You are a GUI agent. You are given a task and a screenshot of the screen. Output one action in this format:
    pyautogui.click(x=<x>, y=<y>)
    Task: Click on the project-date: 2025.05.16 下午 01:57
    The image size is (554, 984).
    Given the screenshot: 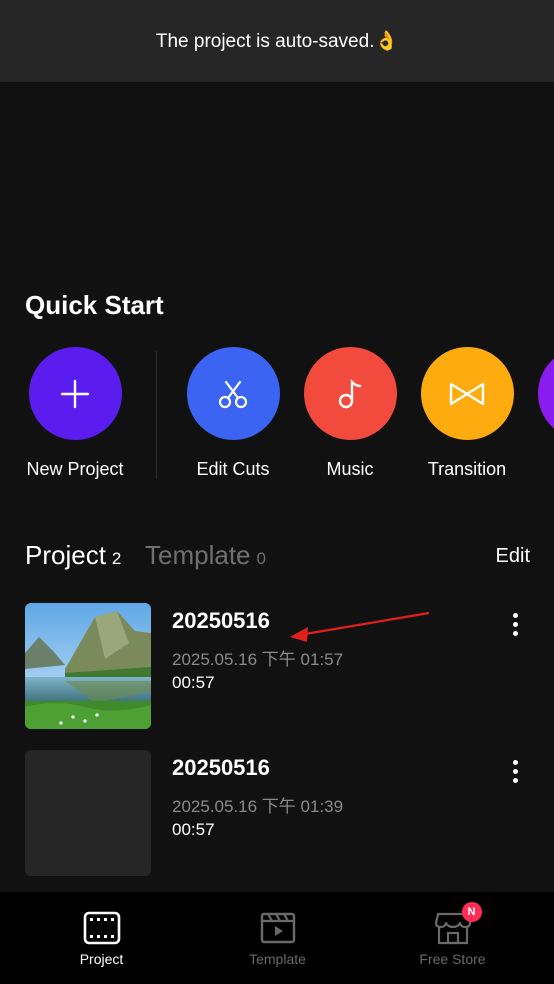 What is the action you would take?
    pyautogui.click(x=258, y=659)
    